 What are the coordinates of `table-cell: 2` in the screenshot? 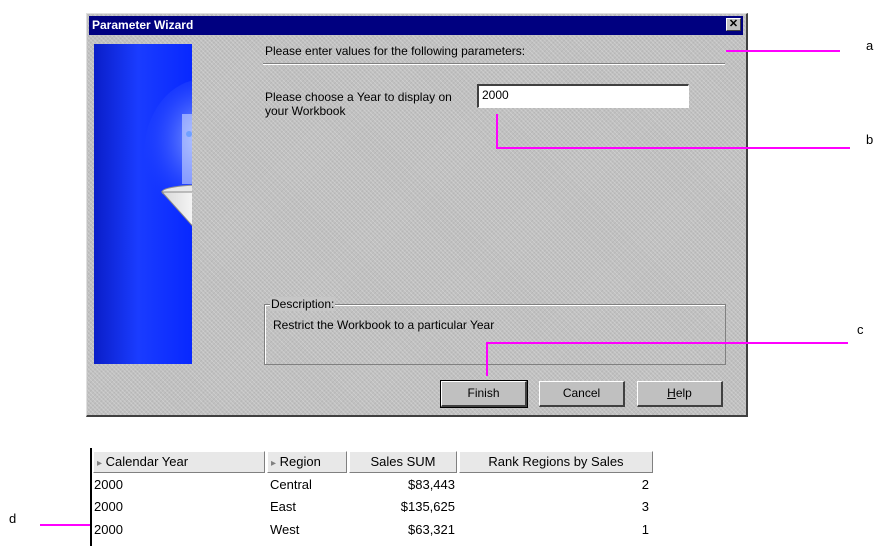 It's located at (645, 484).